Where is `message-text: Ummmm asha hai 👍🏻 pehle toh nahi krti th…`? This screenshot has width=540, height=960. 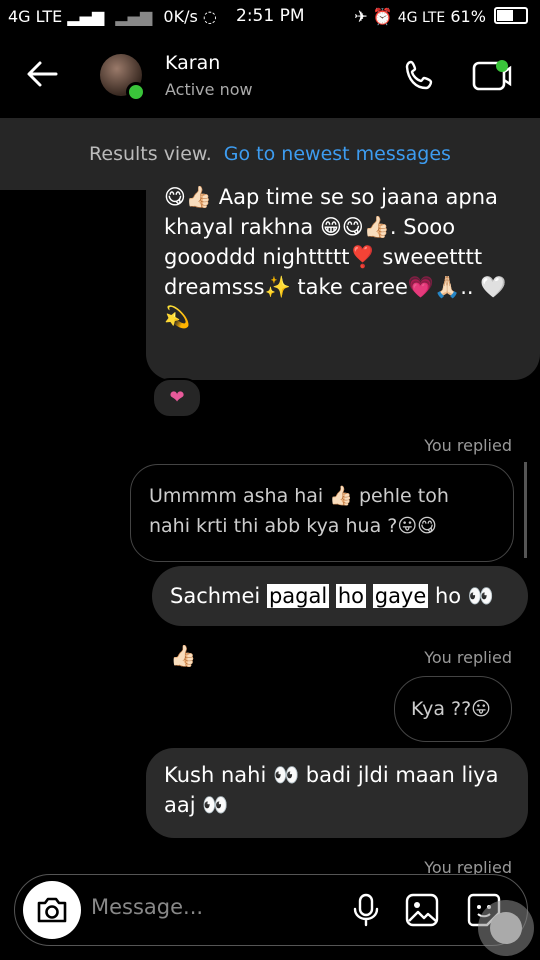 message-text: Ummmm asha hai 👍🏻 pehle toh nahi krti th… is located at coordinates (299, 511).